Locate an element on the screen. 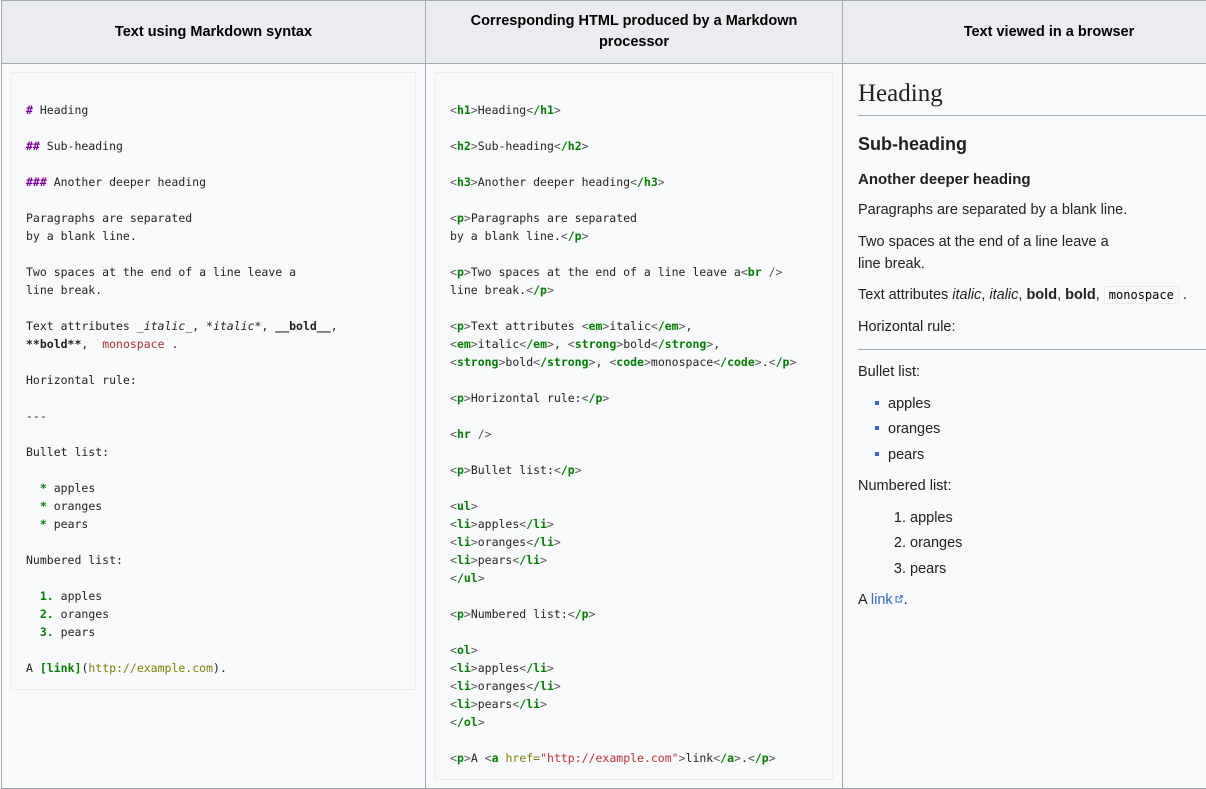 Image resolution: width=1206 pixels, height=789 pixels. html-line-p2b: line break.</p> is located at coordinates (634, 290).